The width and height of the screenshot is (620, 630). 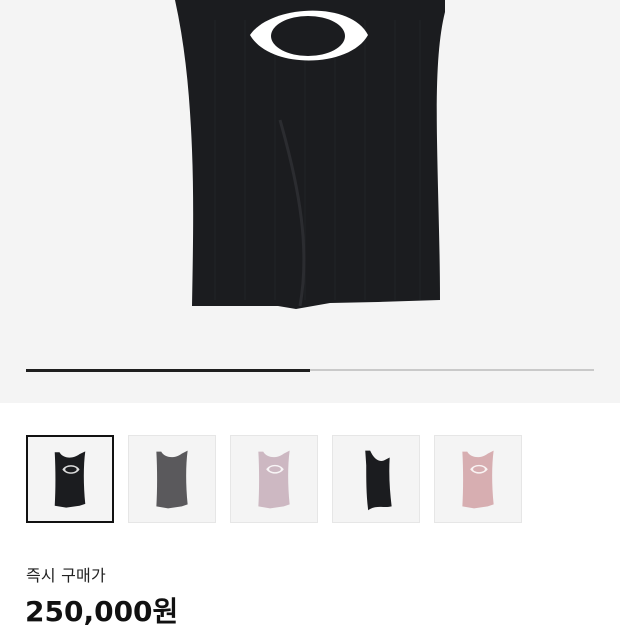 I want to click on carousel-progress-track, so click(x=310, y=370).